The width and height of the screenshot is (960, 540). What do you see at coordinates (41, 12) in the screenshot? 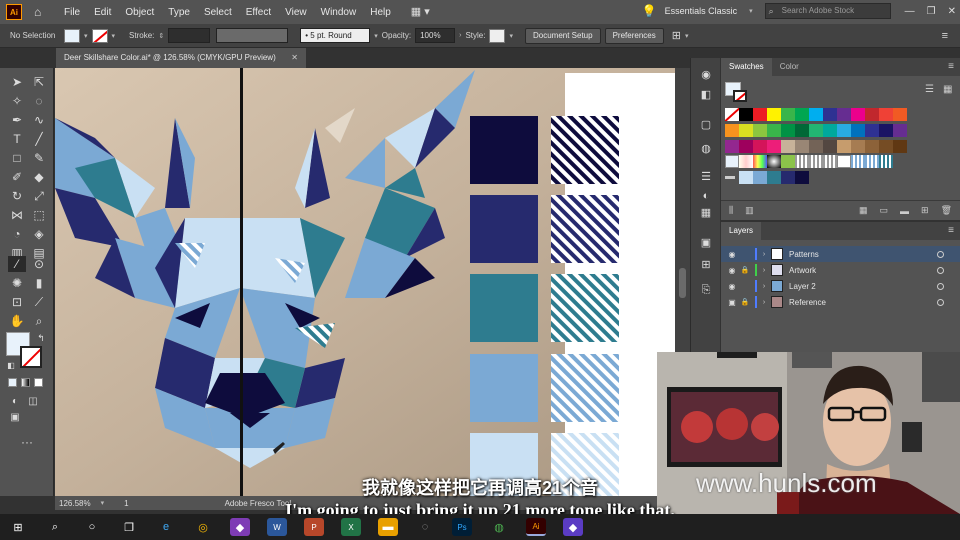
I see `home-icon: ⌂` at bounding box center [41, 12].